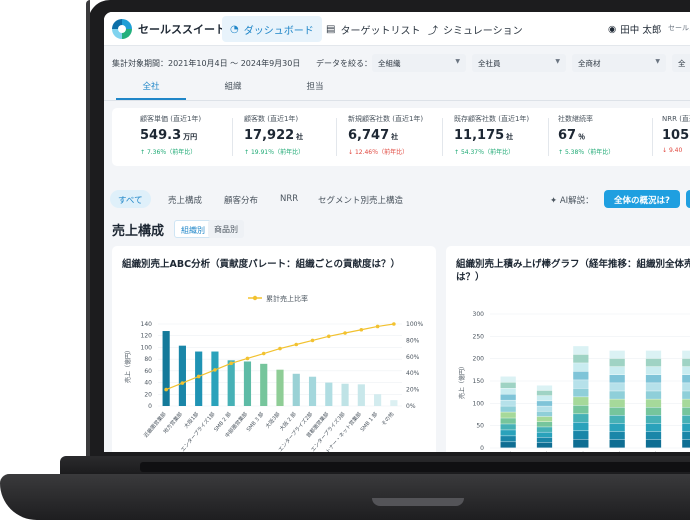 The image size is (690, 530). I want to click on tab-company: 全社, so click(151, 90).